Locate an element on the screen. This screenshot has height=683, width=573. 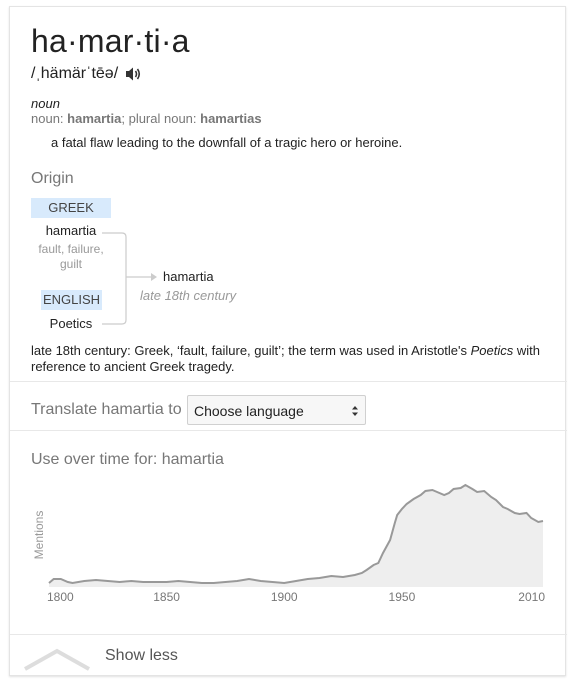
english-word: Poetics is located at coordinates (71, 323).